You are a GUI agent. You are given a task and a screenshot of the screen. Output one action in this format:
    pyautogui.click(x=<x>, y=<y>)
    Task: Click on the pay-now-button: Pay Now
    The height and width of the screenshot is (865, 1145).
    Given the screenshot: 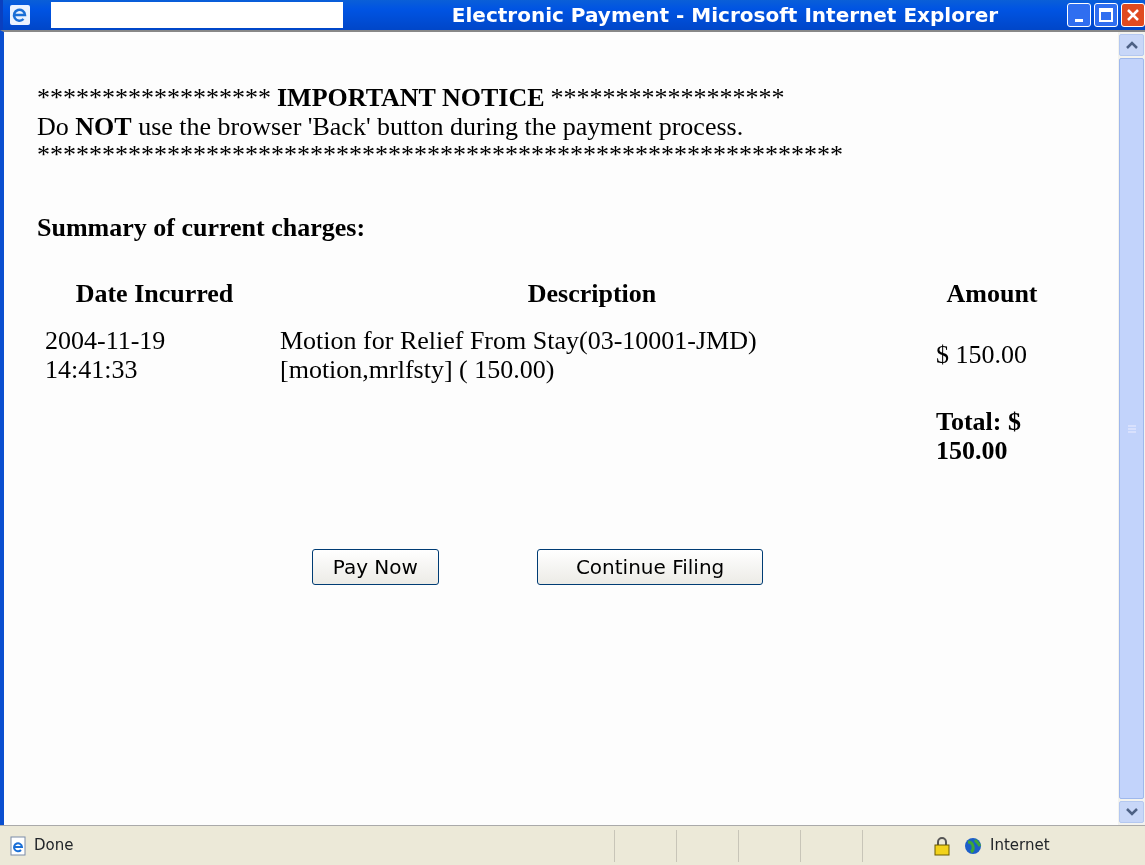 What is the action you would take?
    pyautogui.click(x=375, y=567)
    